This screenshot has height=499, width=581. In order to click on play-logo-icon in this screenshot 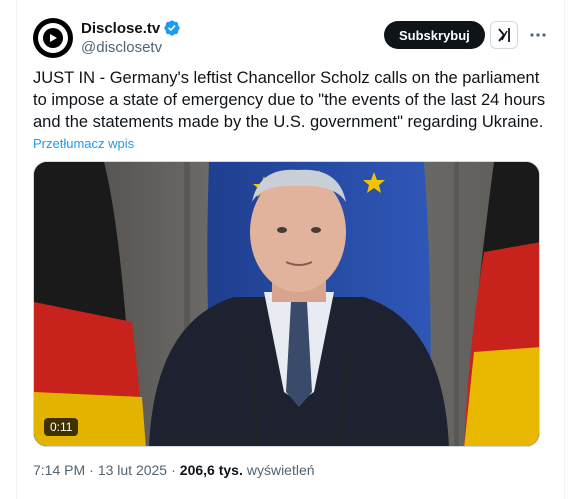, I will do `click(53, 38)`.